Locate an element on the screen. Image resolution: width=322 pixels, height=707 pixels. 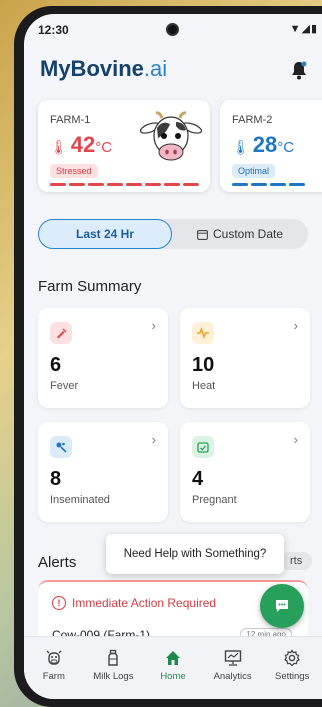
fever-count: 6 is located at coordinates (56, 365).